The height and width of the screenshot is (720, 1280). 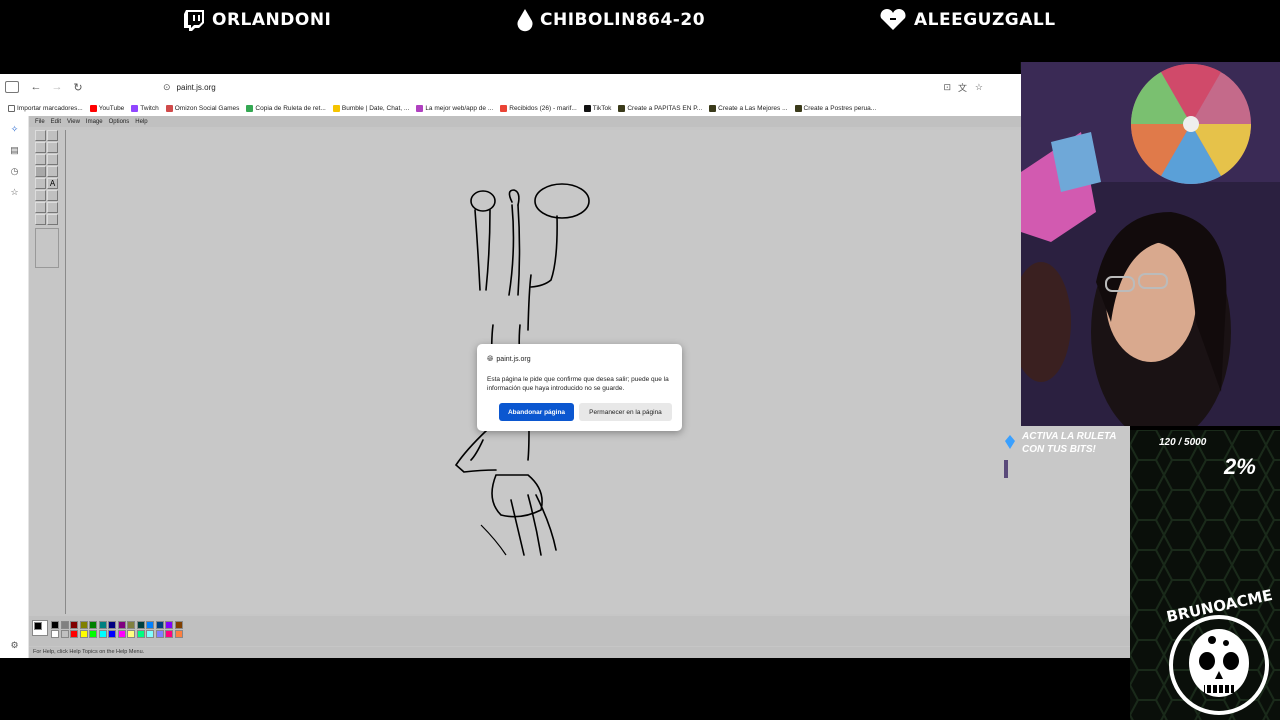 I want to click on handle-name: ALEEGUZGALL, so click(x=985, y=20).